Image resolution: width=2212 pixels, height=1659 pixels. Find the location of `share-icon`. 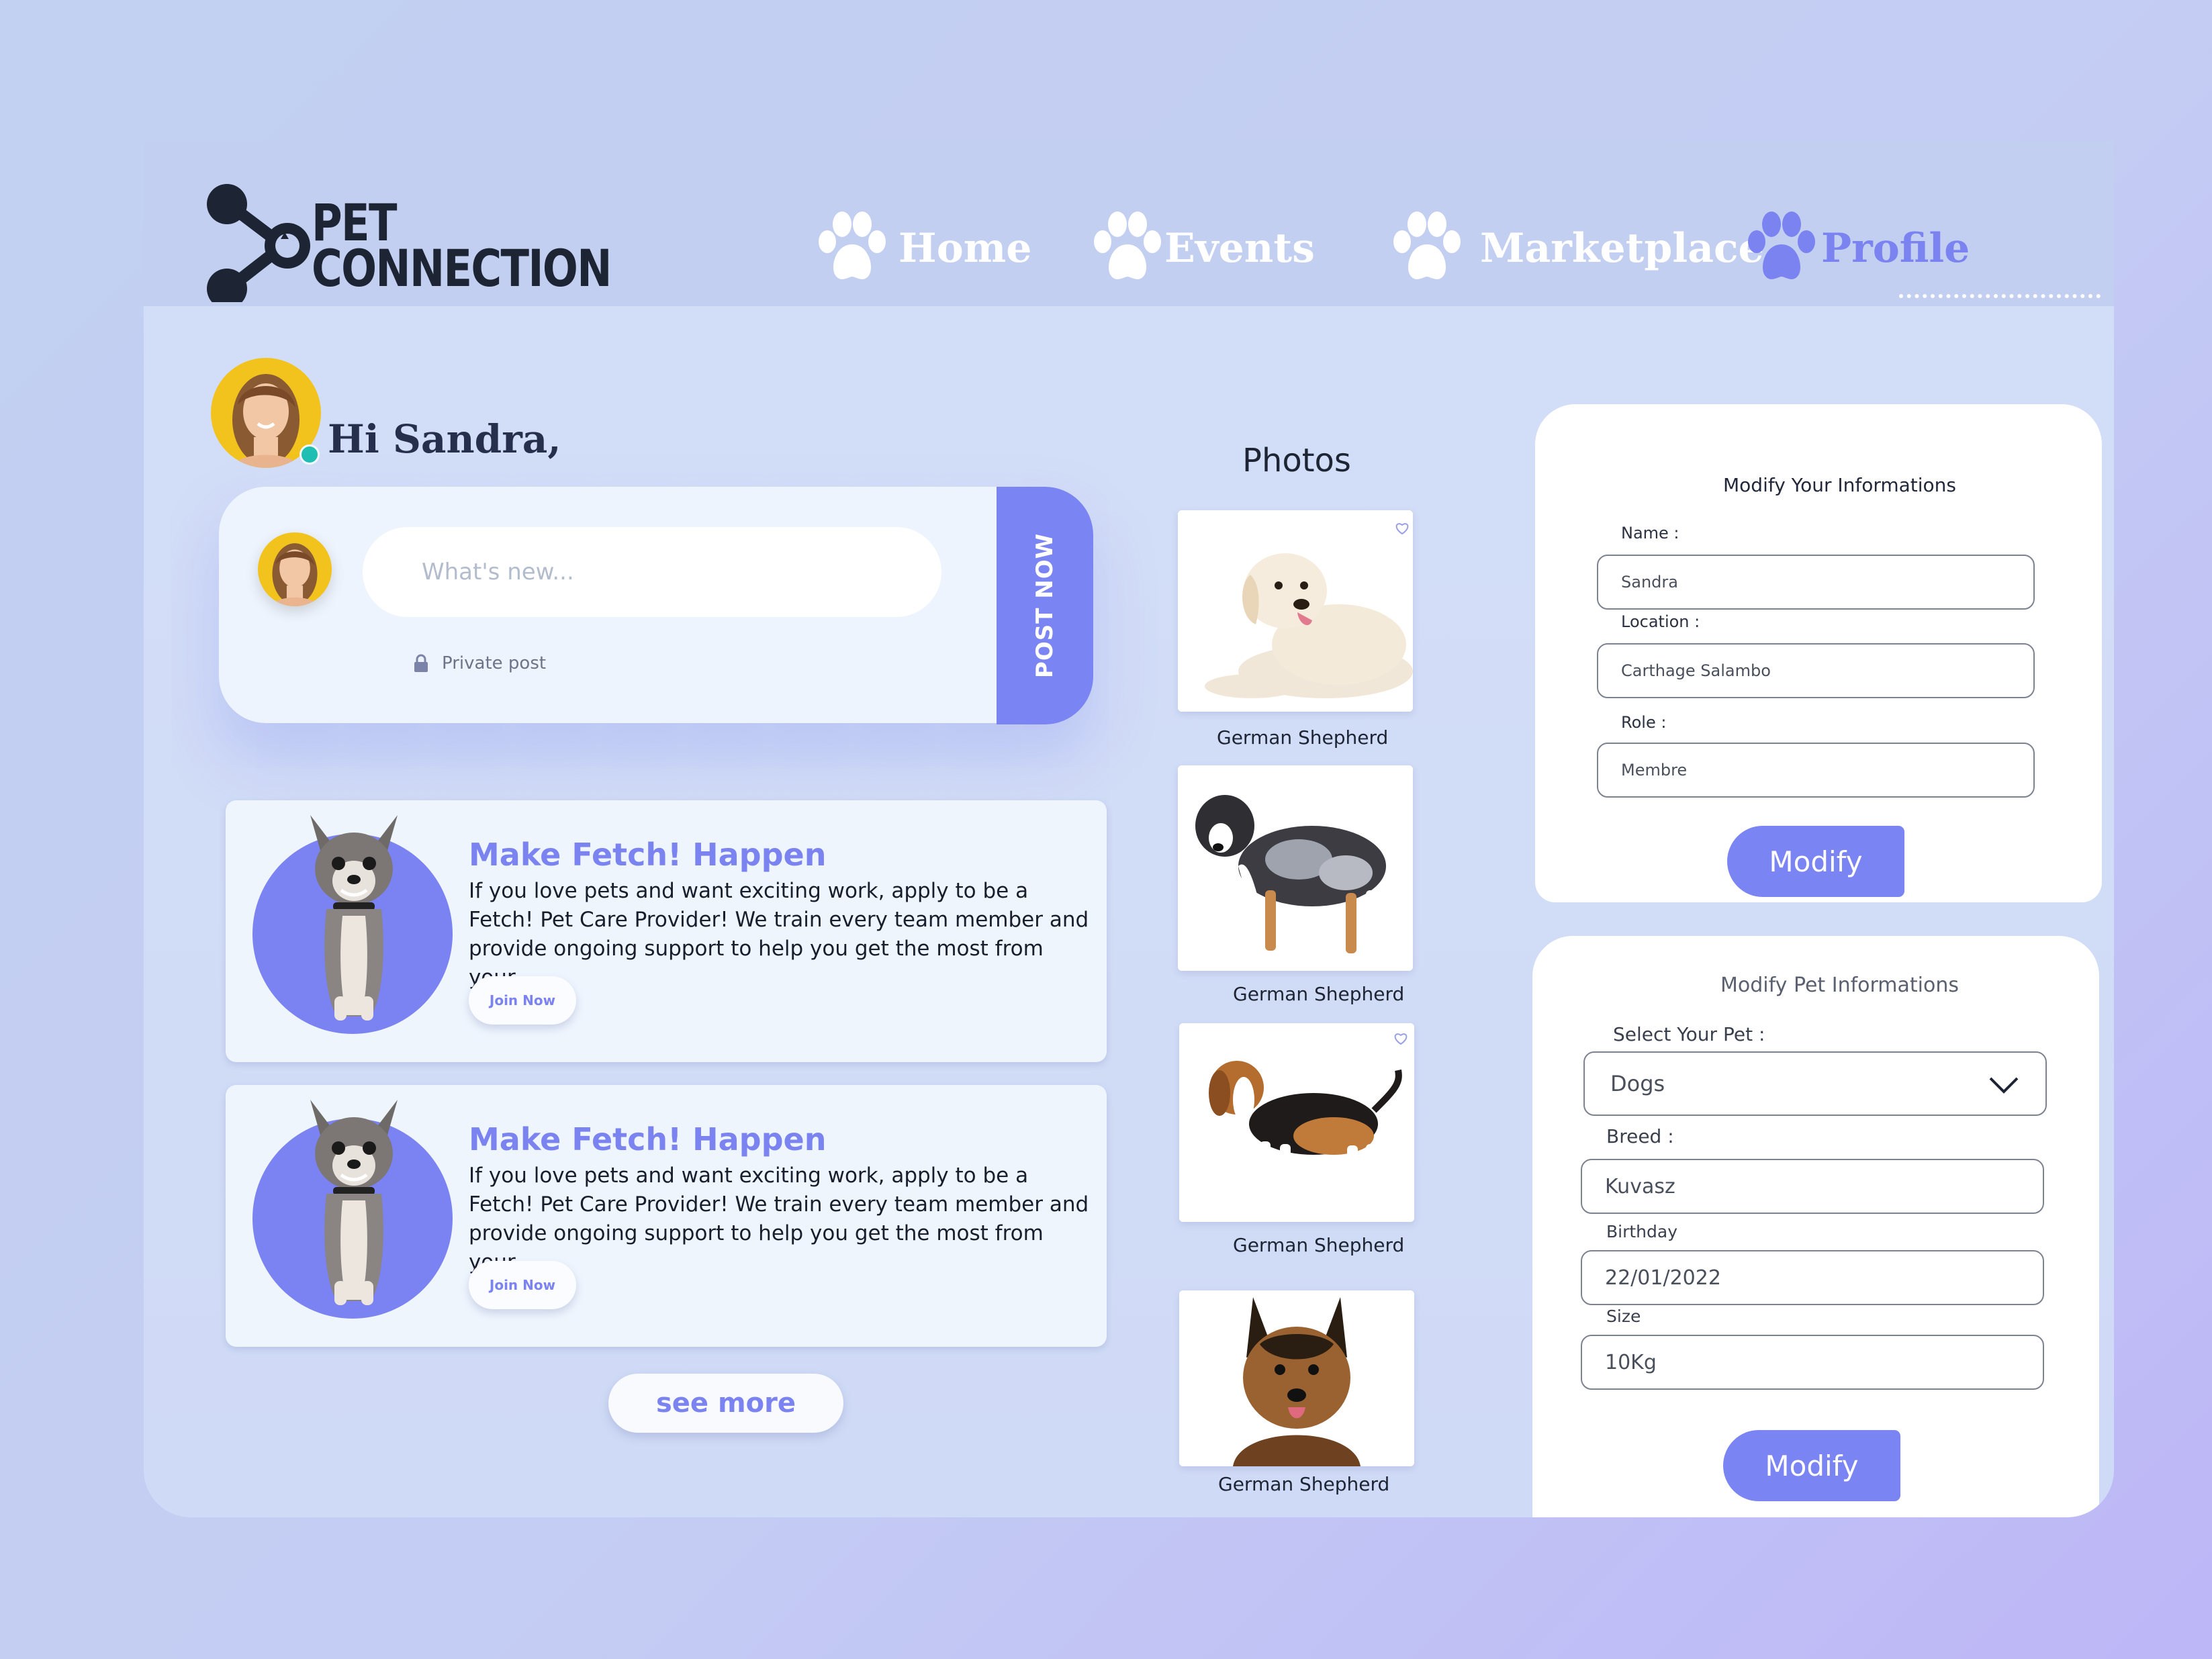

share-icon is located at coordinates (258, 243).